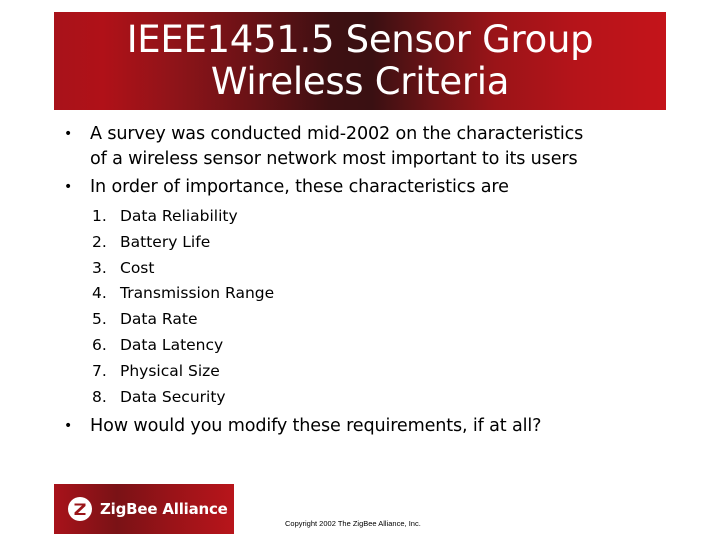  Describe the element at coordinates (137, 267) in the screenshot. I see `list-item-label: Cost` at that location.